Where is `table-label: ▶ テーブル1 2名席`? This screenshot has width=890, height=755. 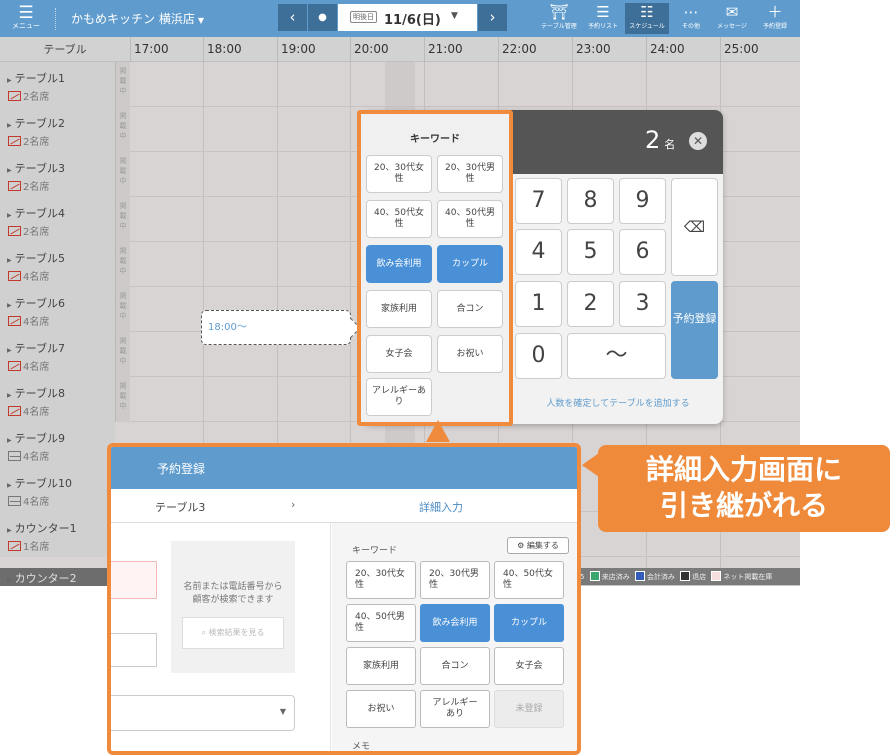 table-label: ▶ テーブル1 2名席 is located at coordinates (57, 84).